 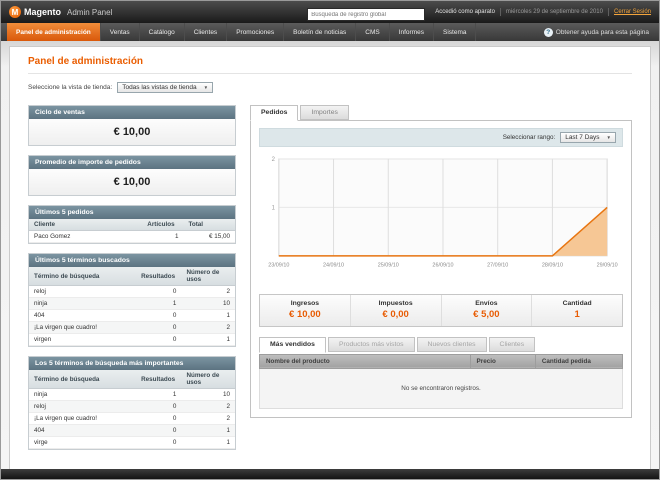 I want to click on table-cell: virge, so click(x=83, y=442).